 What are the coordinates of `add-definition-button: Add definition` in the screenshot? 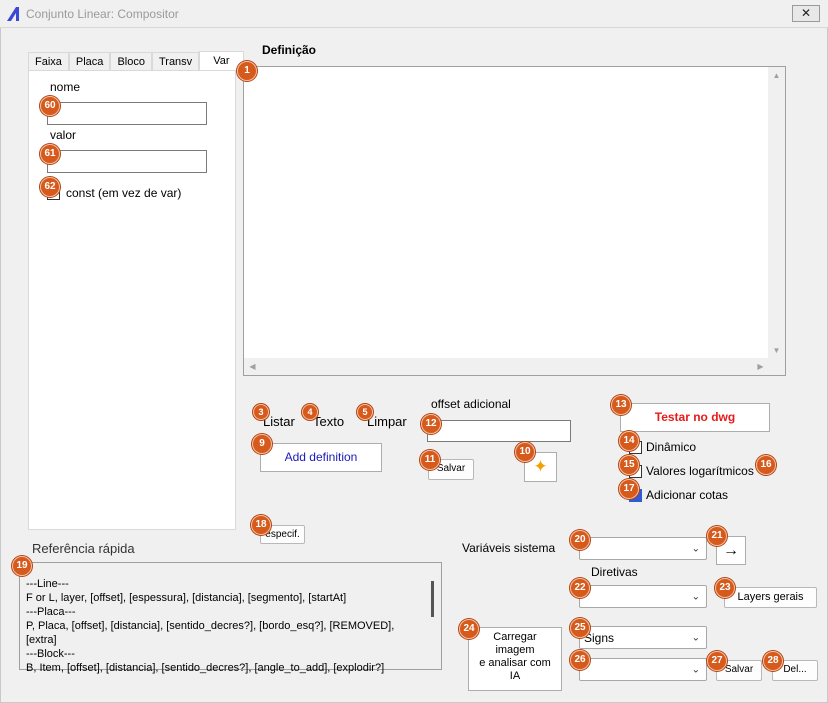 It's located at (321, 457).